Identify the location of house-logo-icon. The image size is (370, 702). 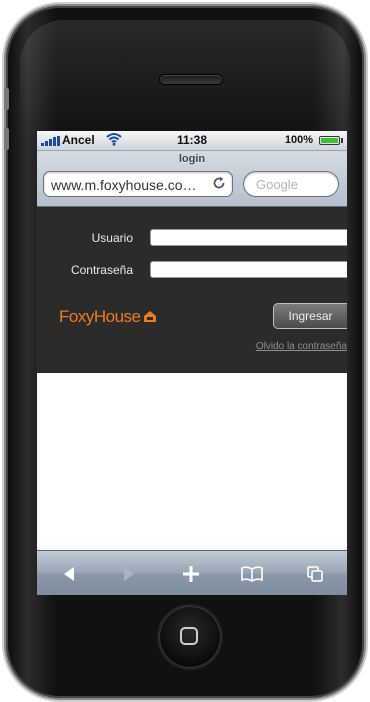
(150, 315).